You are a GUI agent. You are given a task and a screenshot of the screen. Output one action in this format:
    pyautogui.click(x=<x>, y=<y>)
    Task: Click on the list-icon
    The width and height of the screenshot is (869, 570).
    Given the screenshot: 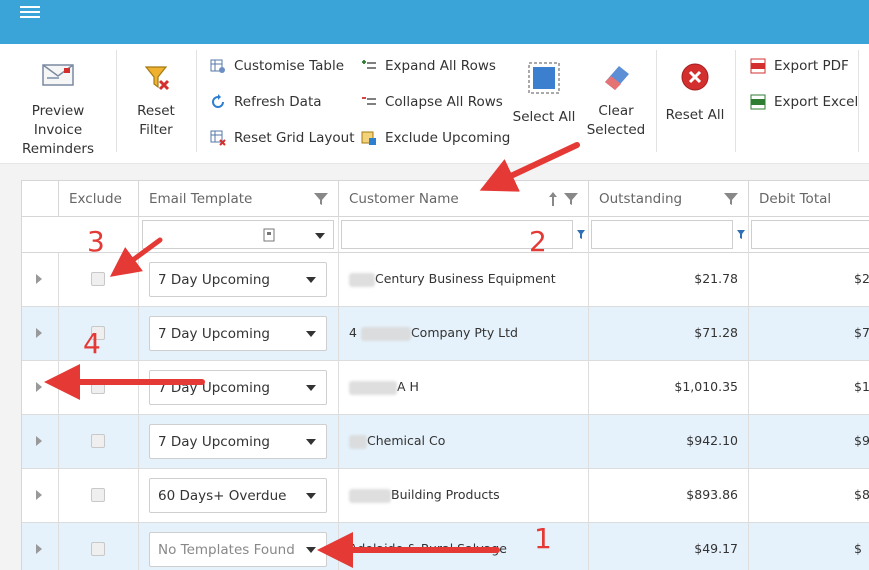 What is the action you would take?
    pyautogui.click(x=269, y=235)
    